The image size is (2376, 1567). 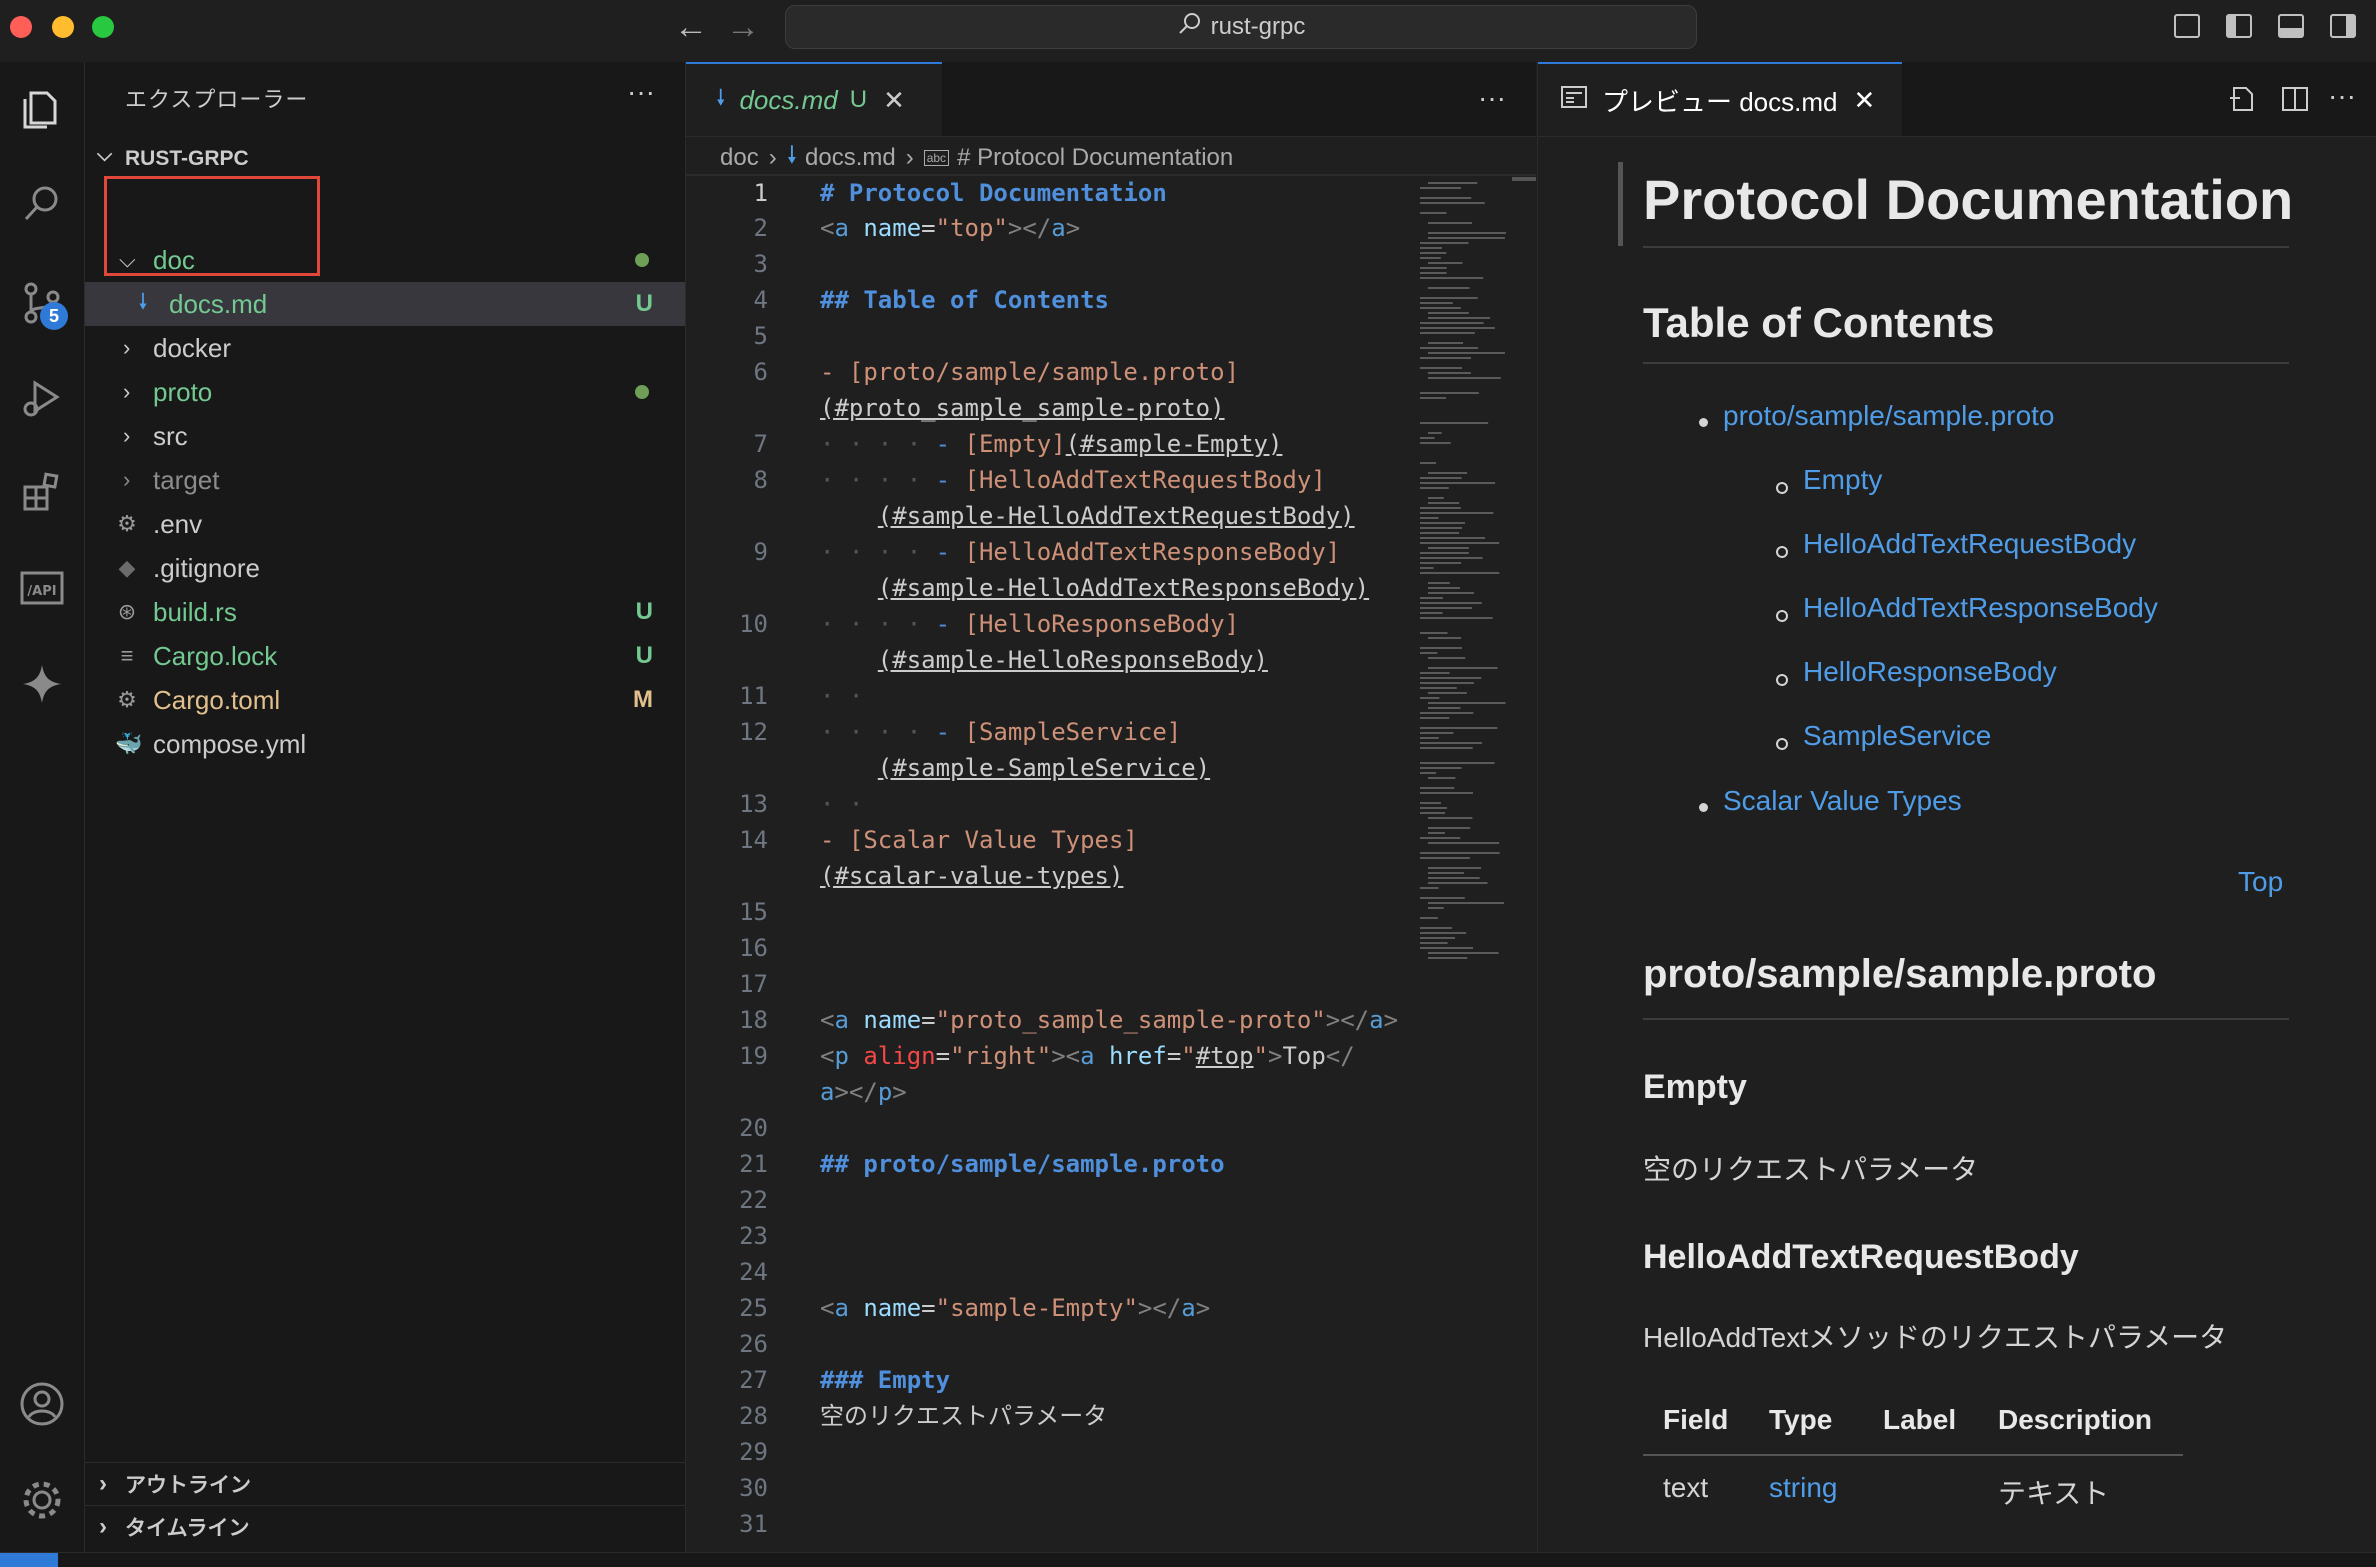 I want to click on tree-item-build-rs: ⊛ build.rs U, so click(x=385, y=612).